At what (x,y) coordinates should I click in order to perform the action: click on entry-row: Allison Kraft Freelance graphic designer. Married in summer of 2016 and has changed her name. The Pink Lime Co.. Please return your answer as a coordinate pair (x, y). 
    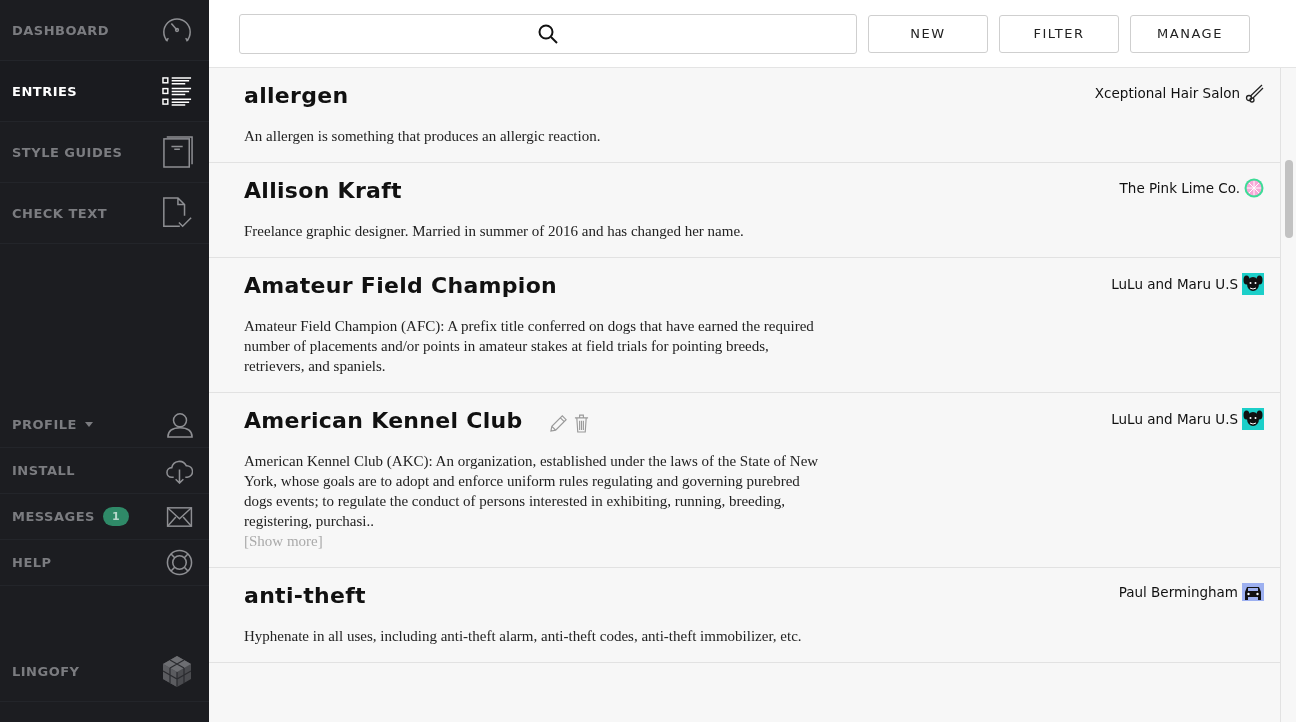
    Looking at the image, I should click on (744, 210).